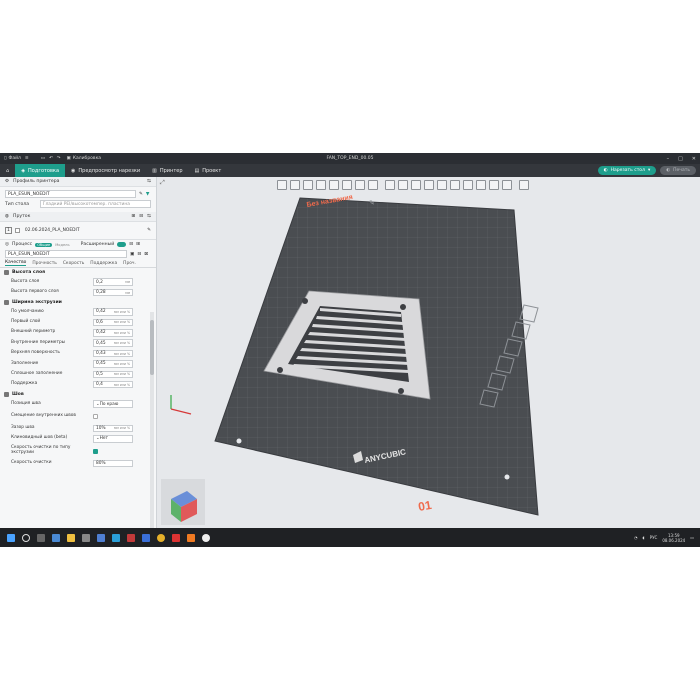  I want to click on process-settings-icon: ⊞, so click(138, 244).